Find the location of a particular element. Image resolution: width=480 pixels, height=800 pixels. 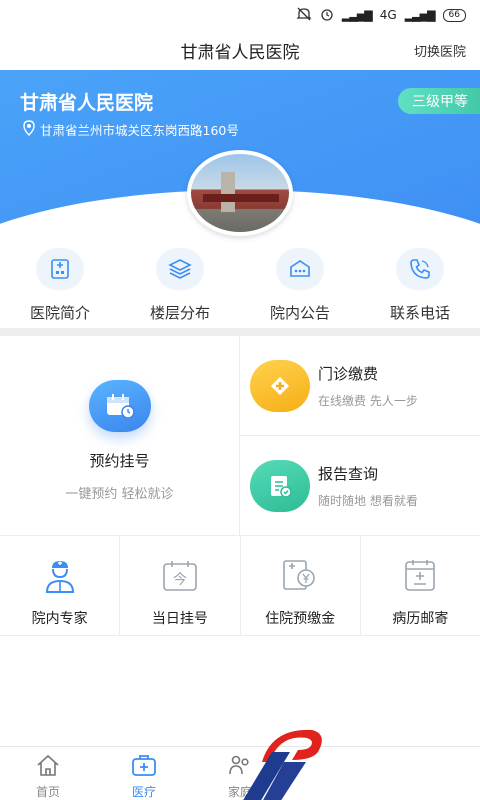

tab-family: 家庭 is located at coordinates (240, 773).